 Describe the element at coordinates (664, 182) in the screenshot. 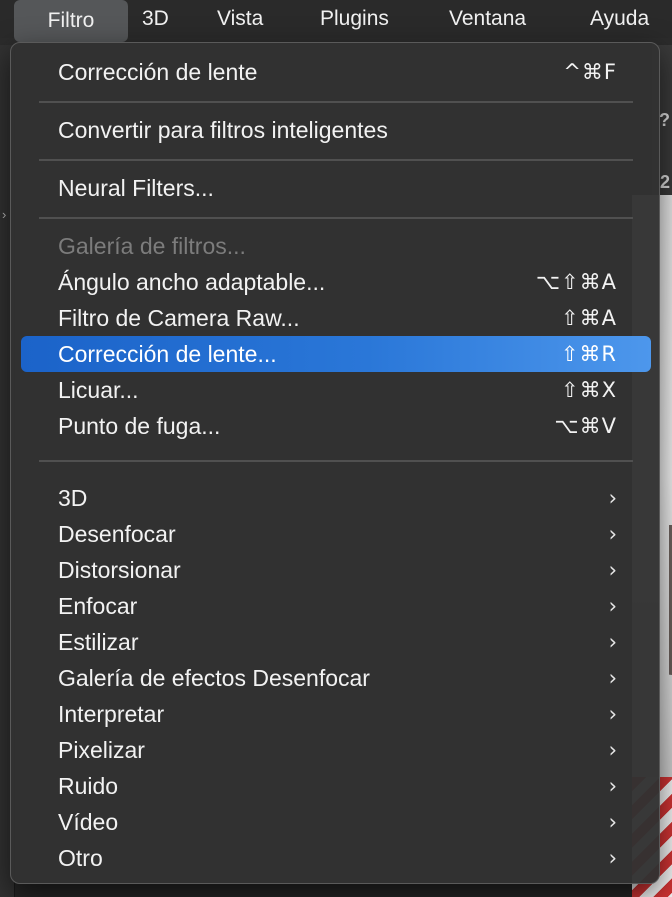

I see `panel-number-fragment: 2` at that location.